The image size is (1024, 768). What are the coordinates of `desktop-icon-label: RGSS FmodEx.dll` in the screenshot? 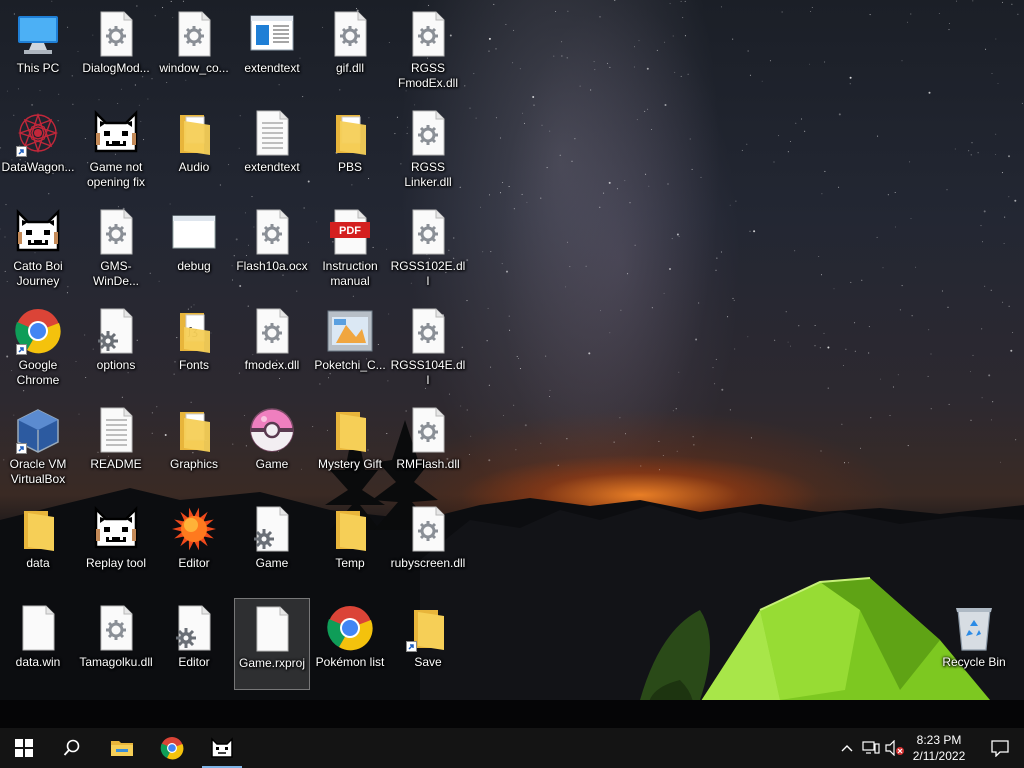 It's located at (428, 75).